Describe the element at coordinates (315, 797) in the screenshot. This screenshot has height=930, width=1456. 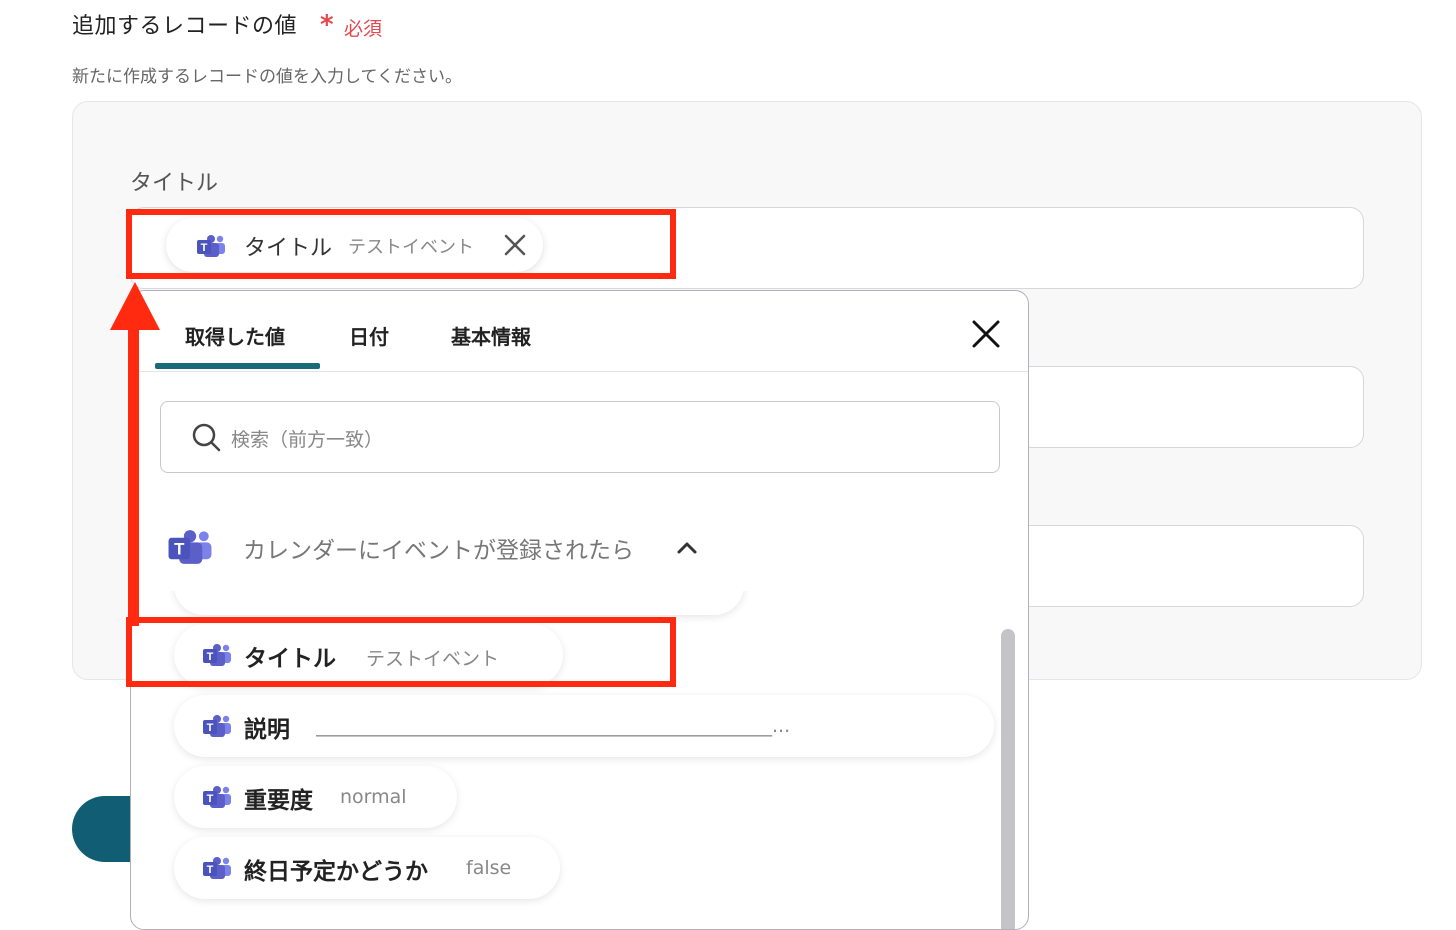
I see `list-item-importance: T 重要度 normal` at that location.